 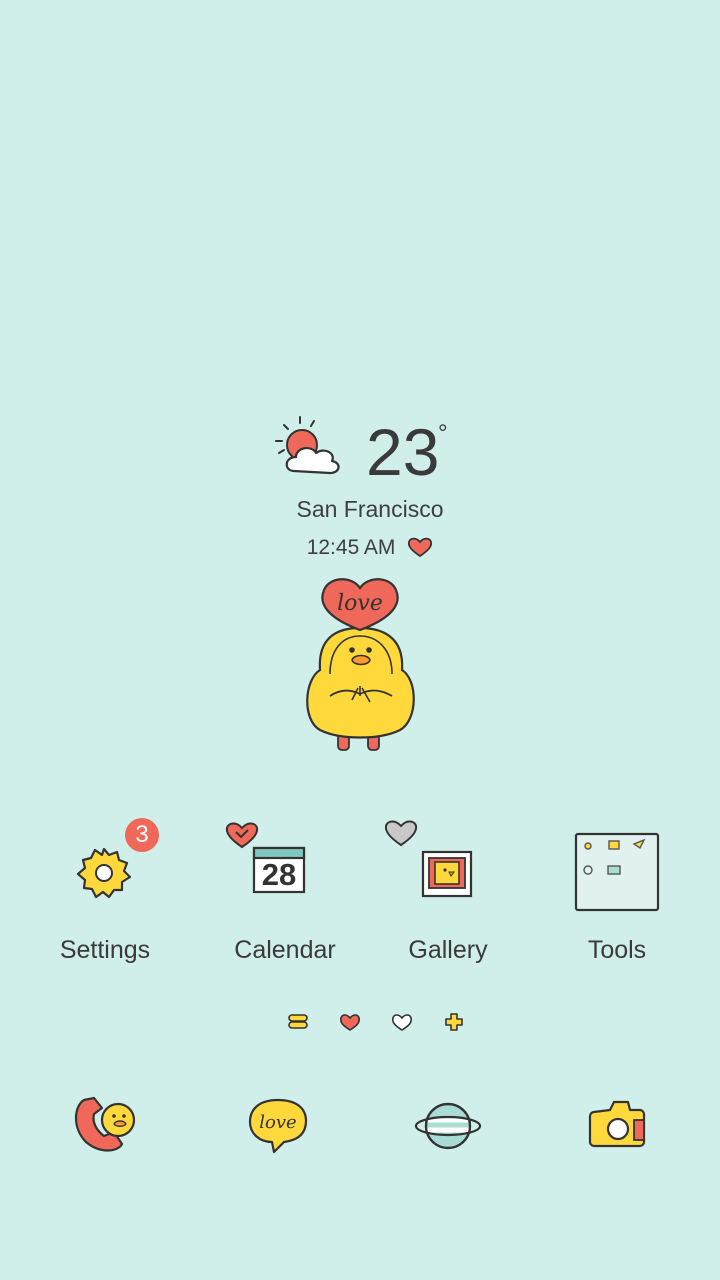 I want to click on white-heart-icon, so click(x=402, y=1022).